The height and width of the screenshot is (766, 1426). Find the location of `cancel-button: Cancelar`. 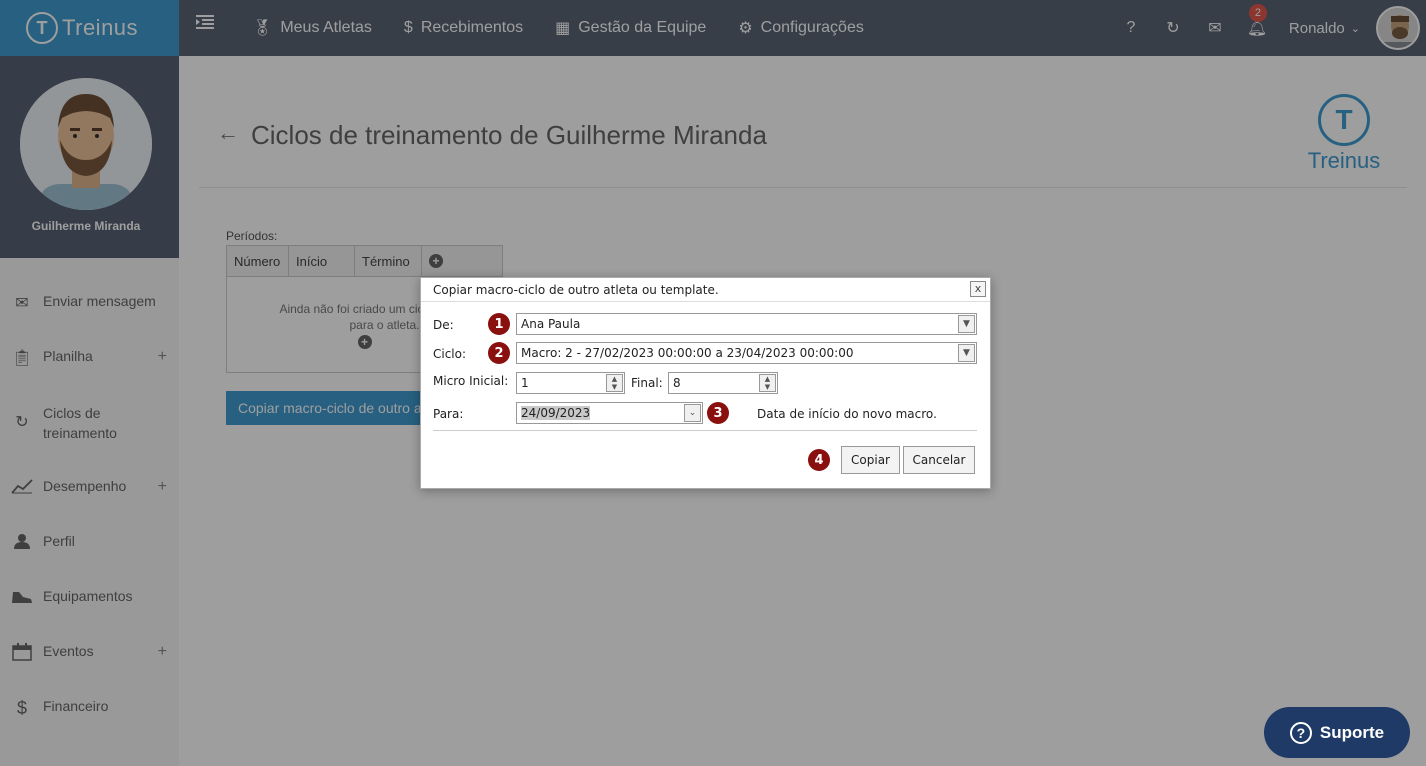

cancel-button: Cancelar is located at coordinates (939, 460).